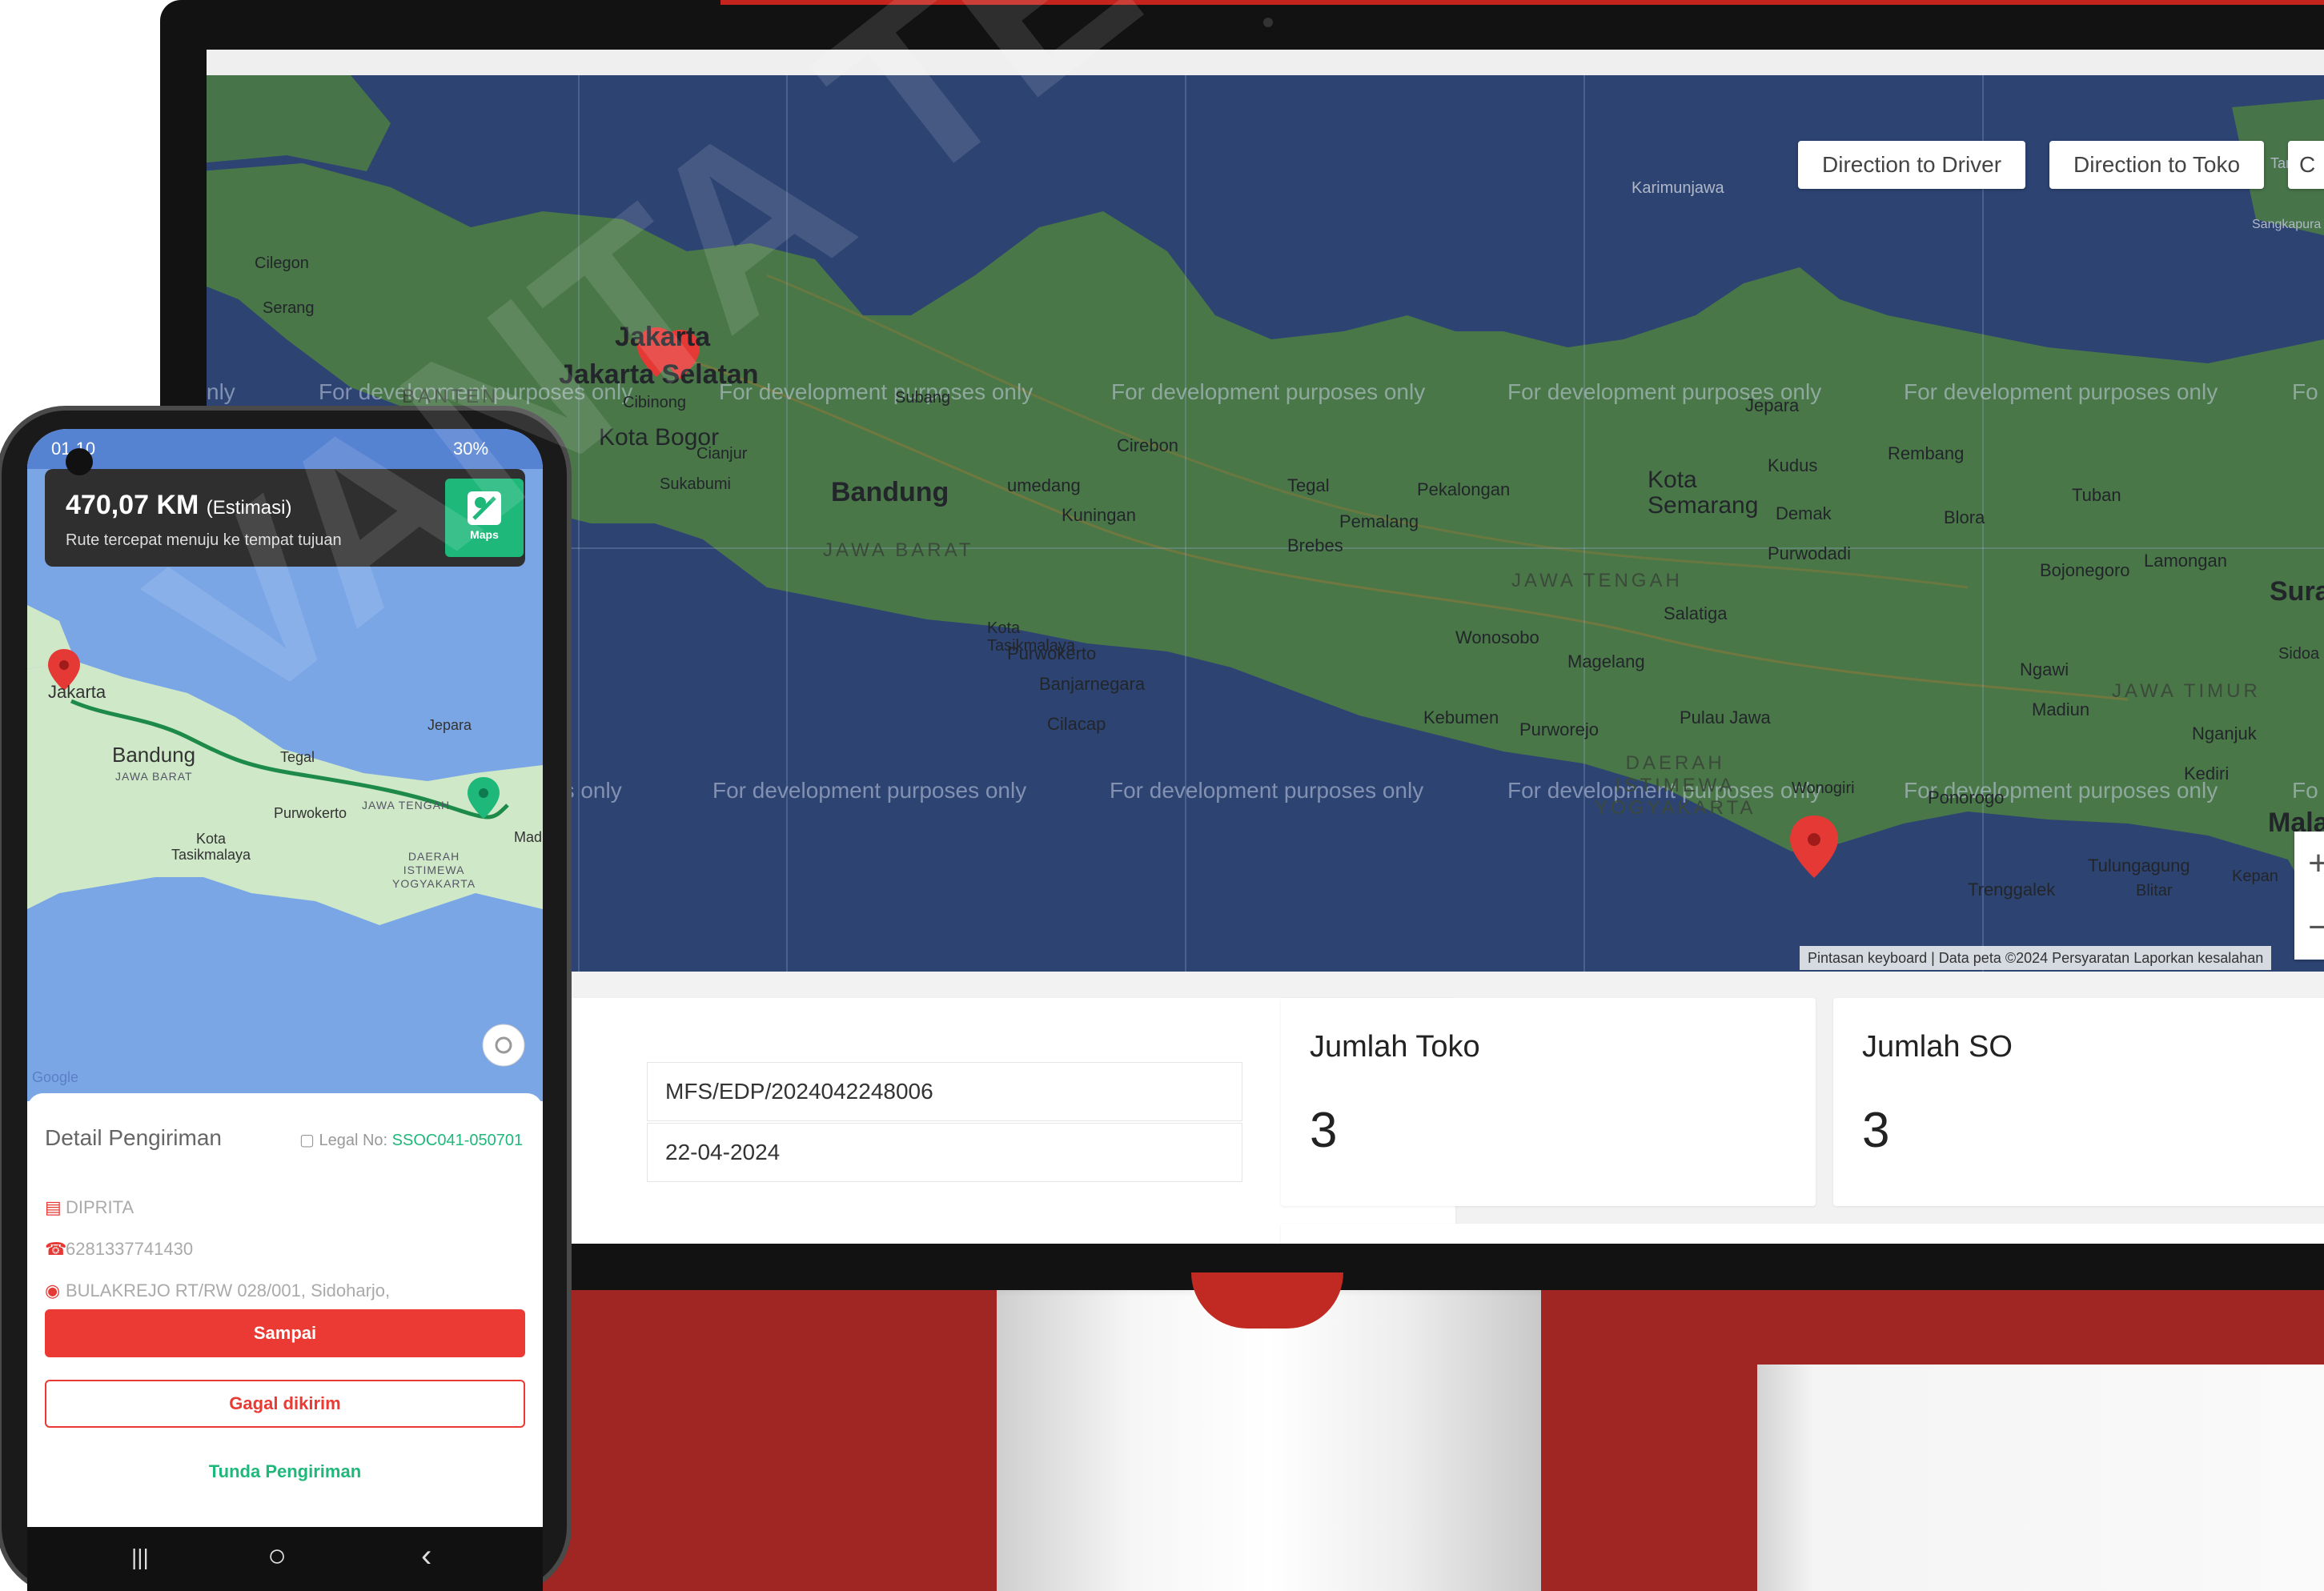  What do you see at coordinates (1675, 785) in the screenshot?
I see `map-label-diy: DAERAH ISTIMEWA YOGYAKARTA` at bounding box center [1675, 785].